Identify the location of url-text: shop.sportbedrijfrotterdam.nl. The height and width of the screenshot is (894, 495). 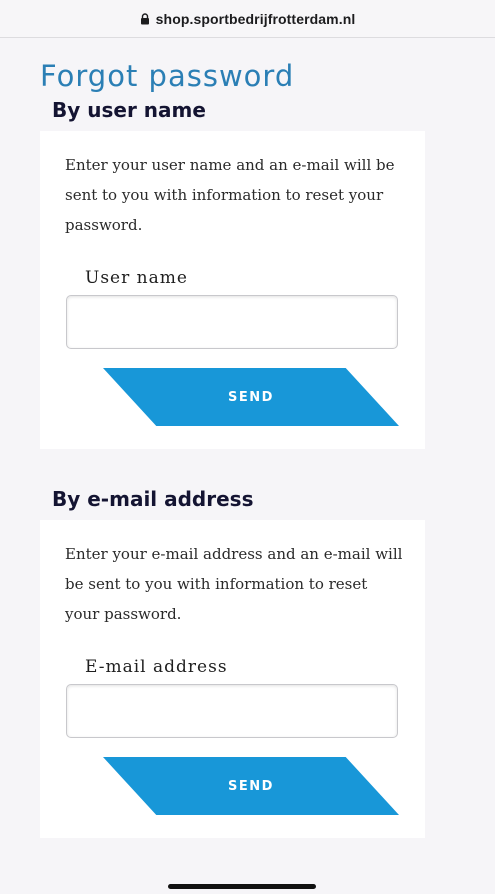
(255, 18).